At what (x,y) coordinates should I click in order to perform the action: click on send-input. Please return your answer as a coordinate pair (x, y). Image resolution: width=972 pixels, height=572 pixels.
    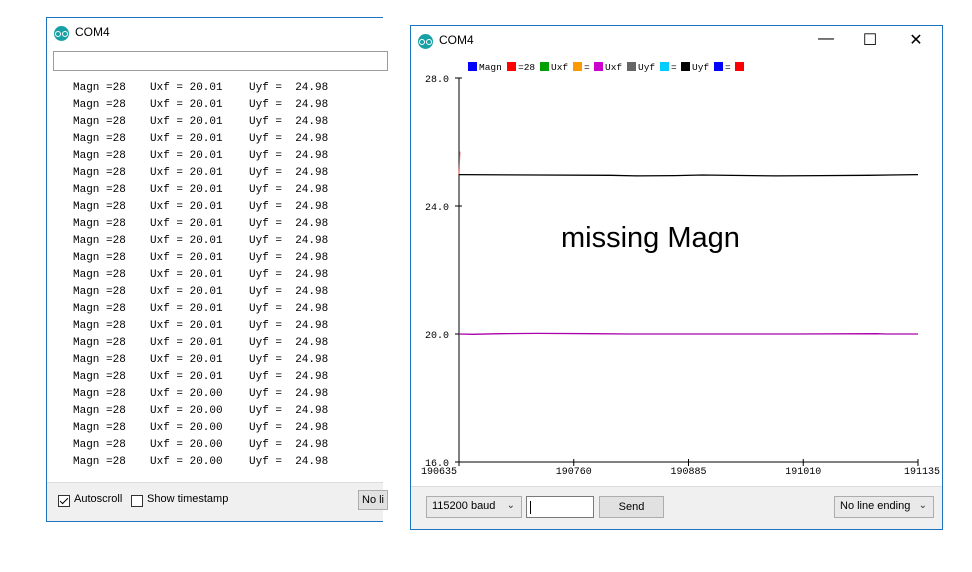
    Looking at the image, I should click on (560, 507).